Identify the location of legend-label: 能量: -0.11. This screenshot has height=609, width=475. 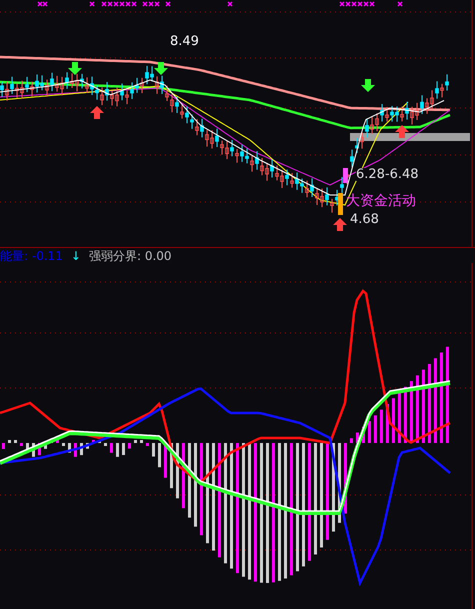
(31, 256).